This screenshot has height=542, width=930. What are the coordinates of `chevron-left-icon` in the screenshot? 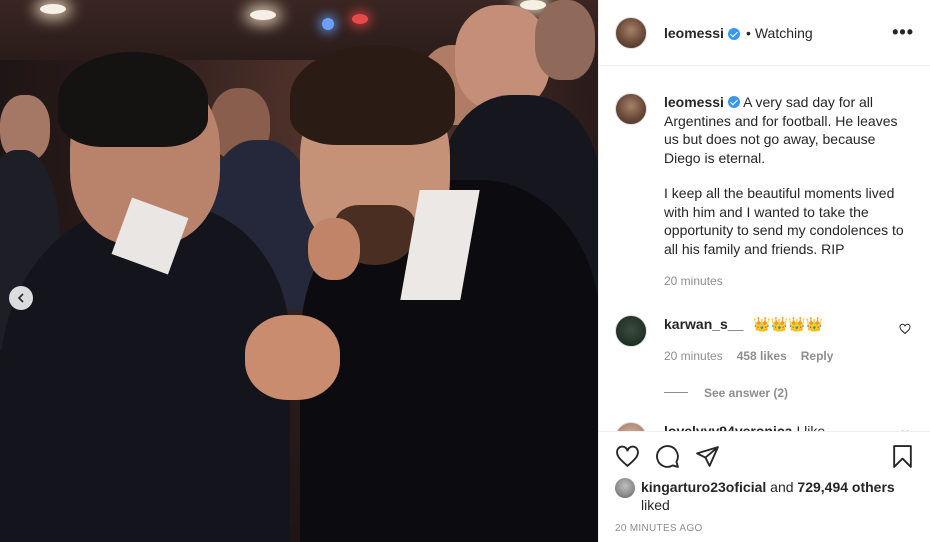 It's located at (20, 298).